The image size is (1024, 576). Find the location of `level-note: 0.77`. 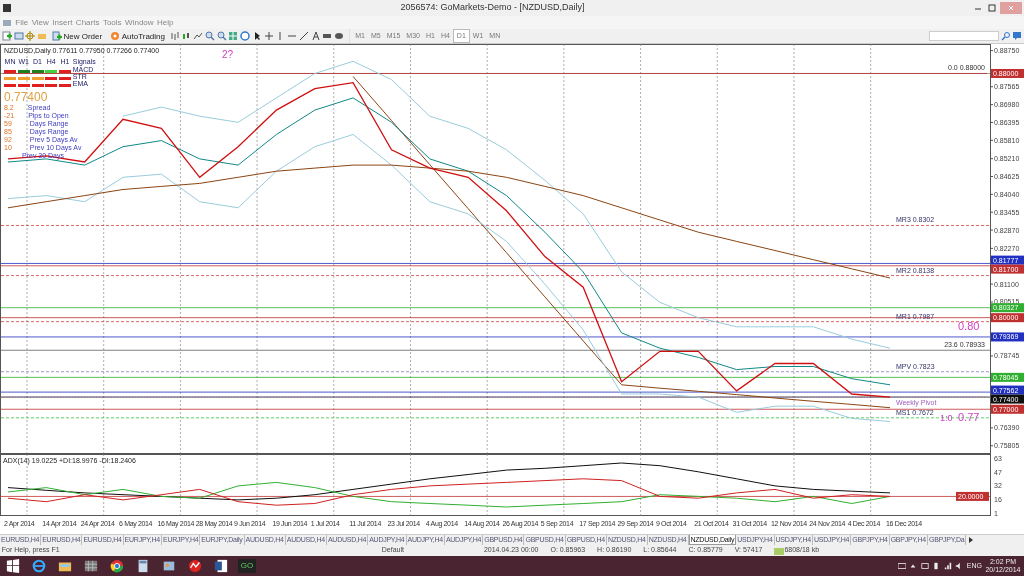

level-note: 0.77 is located at coordinates (969, 417).